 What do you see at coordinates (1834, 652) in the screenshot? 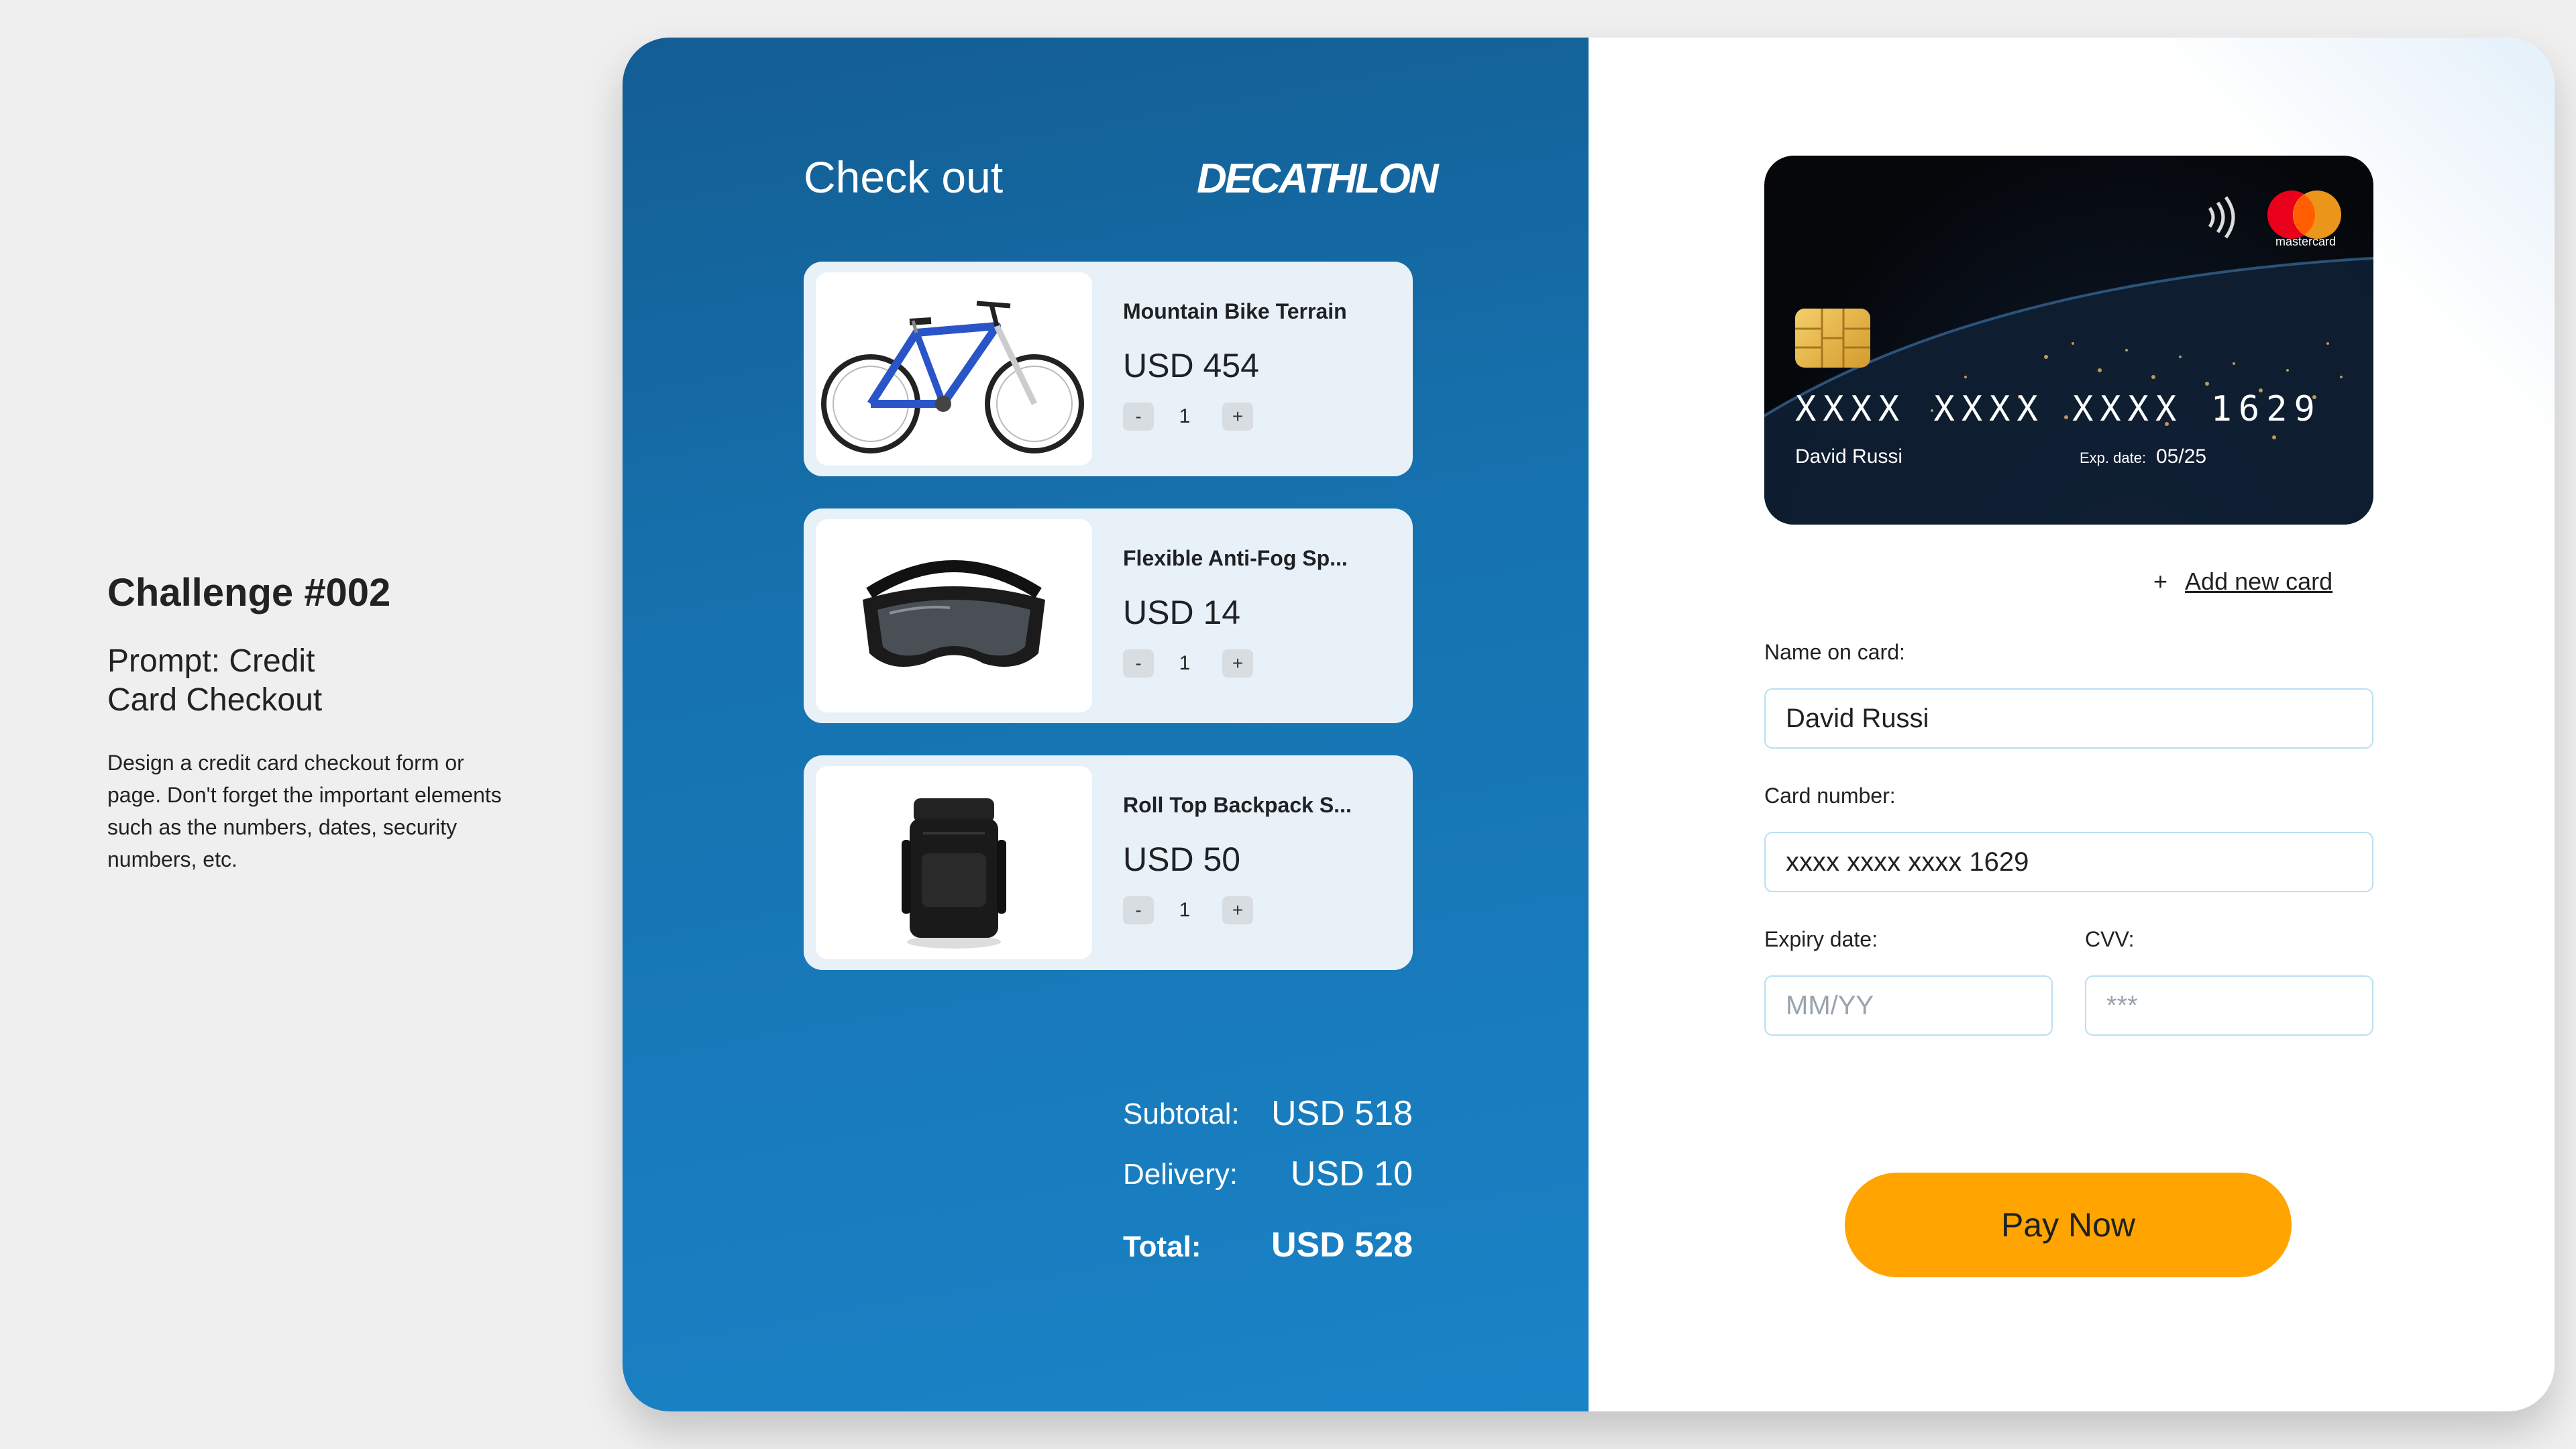
I see `name-on-card-label: Name on card:` at bounding box center [1834, 652].